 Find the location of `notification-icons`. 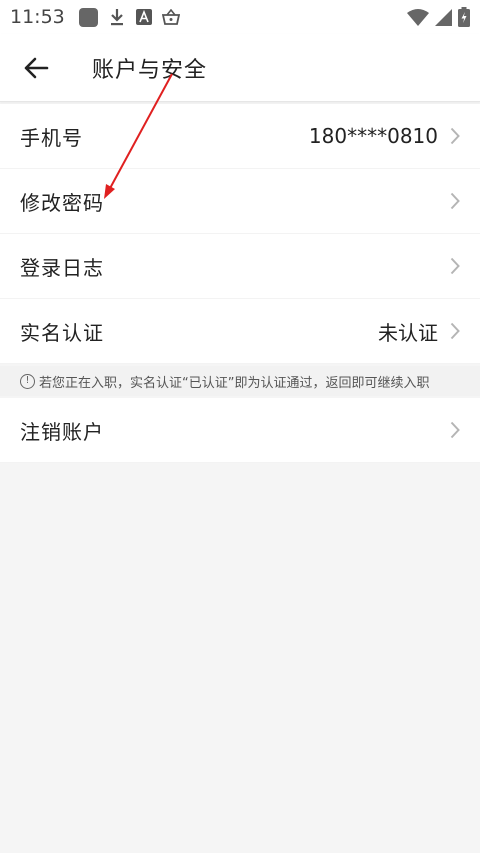

notification-icons is located at coordinates (129, 17).